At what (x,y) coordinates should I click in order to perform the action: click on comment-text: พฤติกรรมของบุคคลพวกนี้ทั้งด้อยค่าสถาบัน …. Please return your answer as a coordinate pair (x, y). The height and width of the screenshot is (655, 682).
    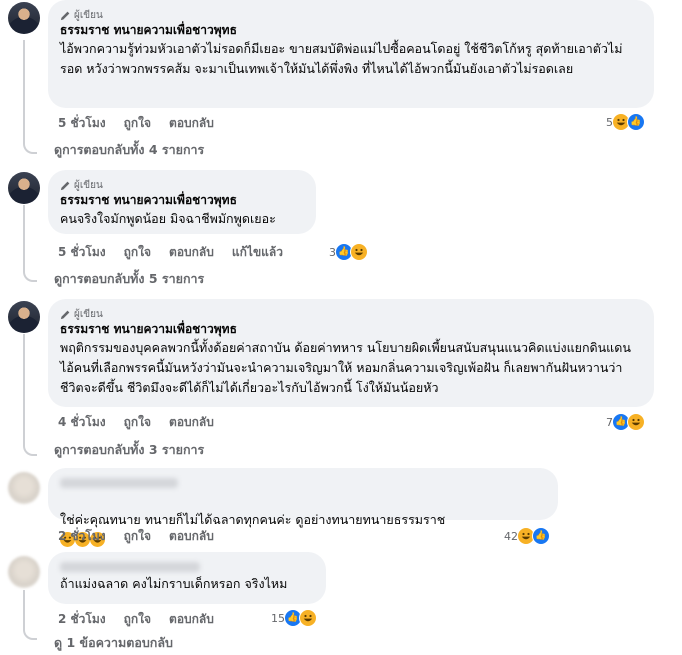
    Looking at the image, I should click on (345, 367).